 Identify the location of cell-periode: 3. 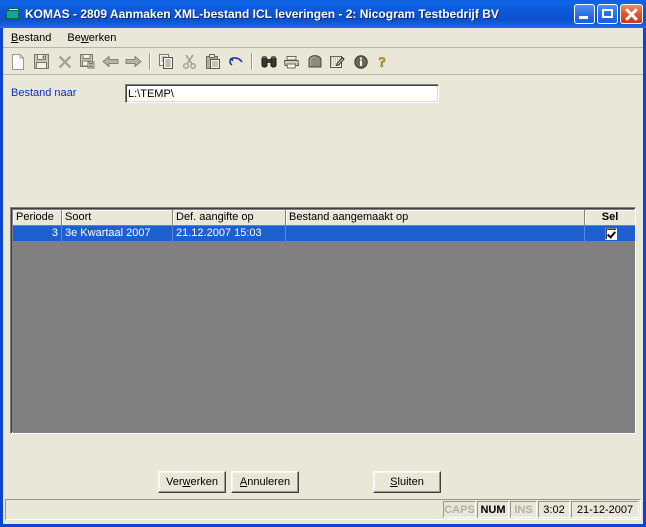
(37, 233).